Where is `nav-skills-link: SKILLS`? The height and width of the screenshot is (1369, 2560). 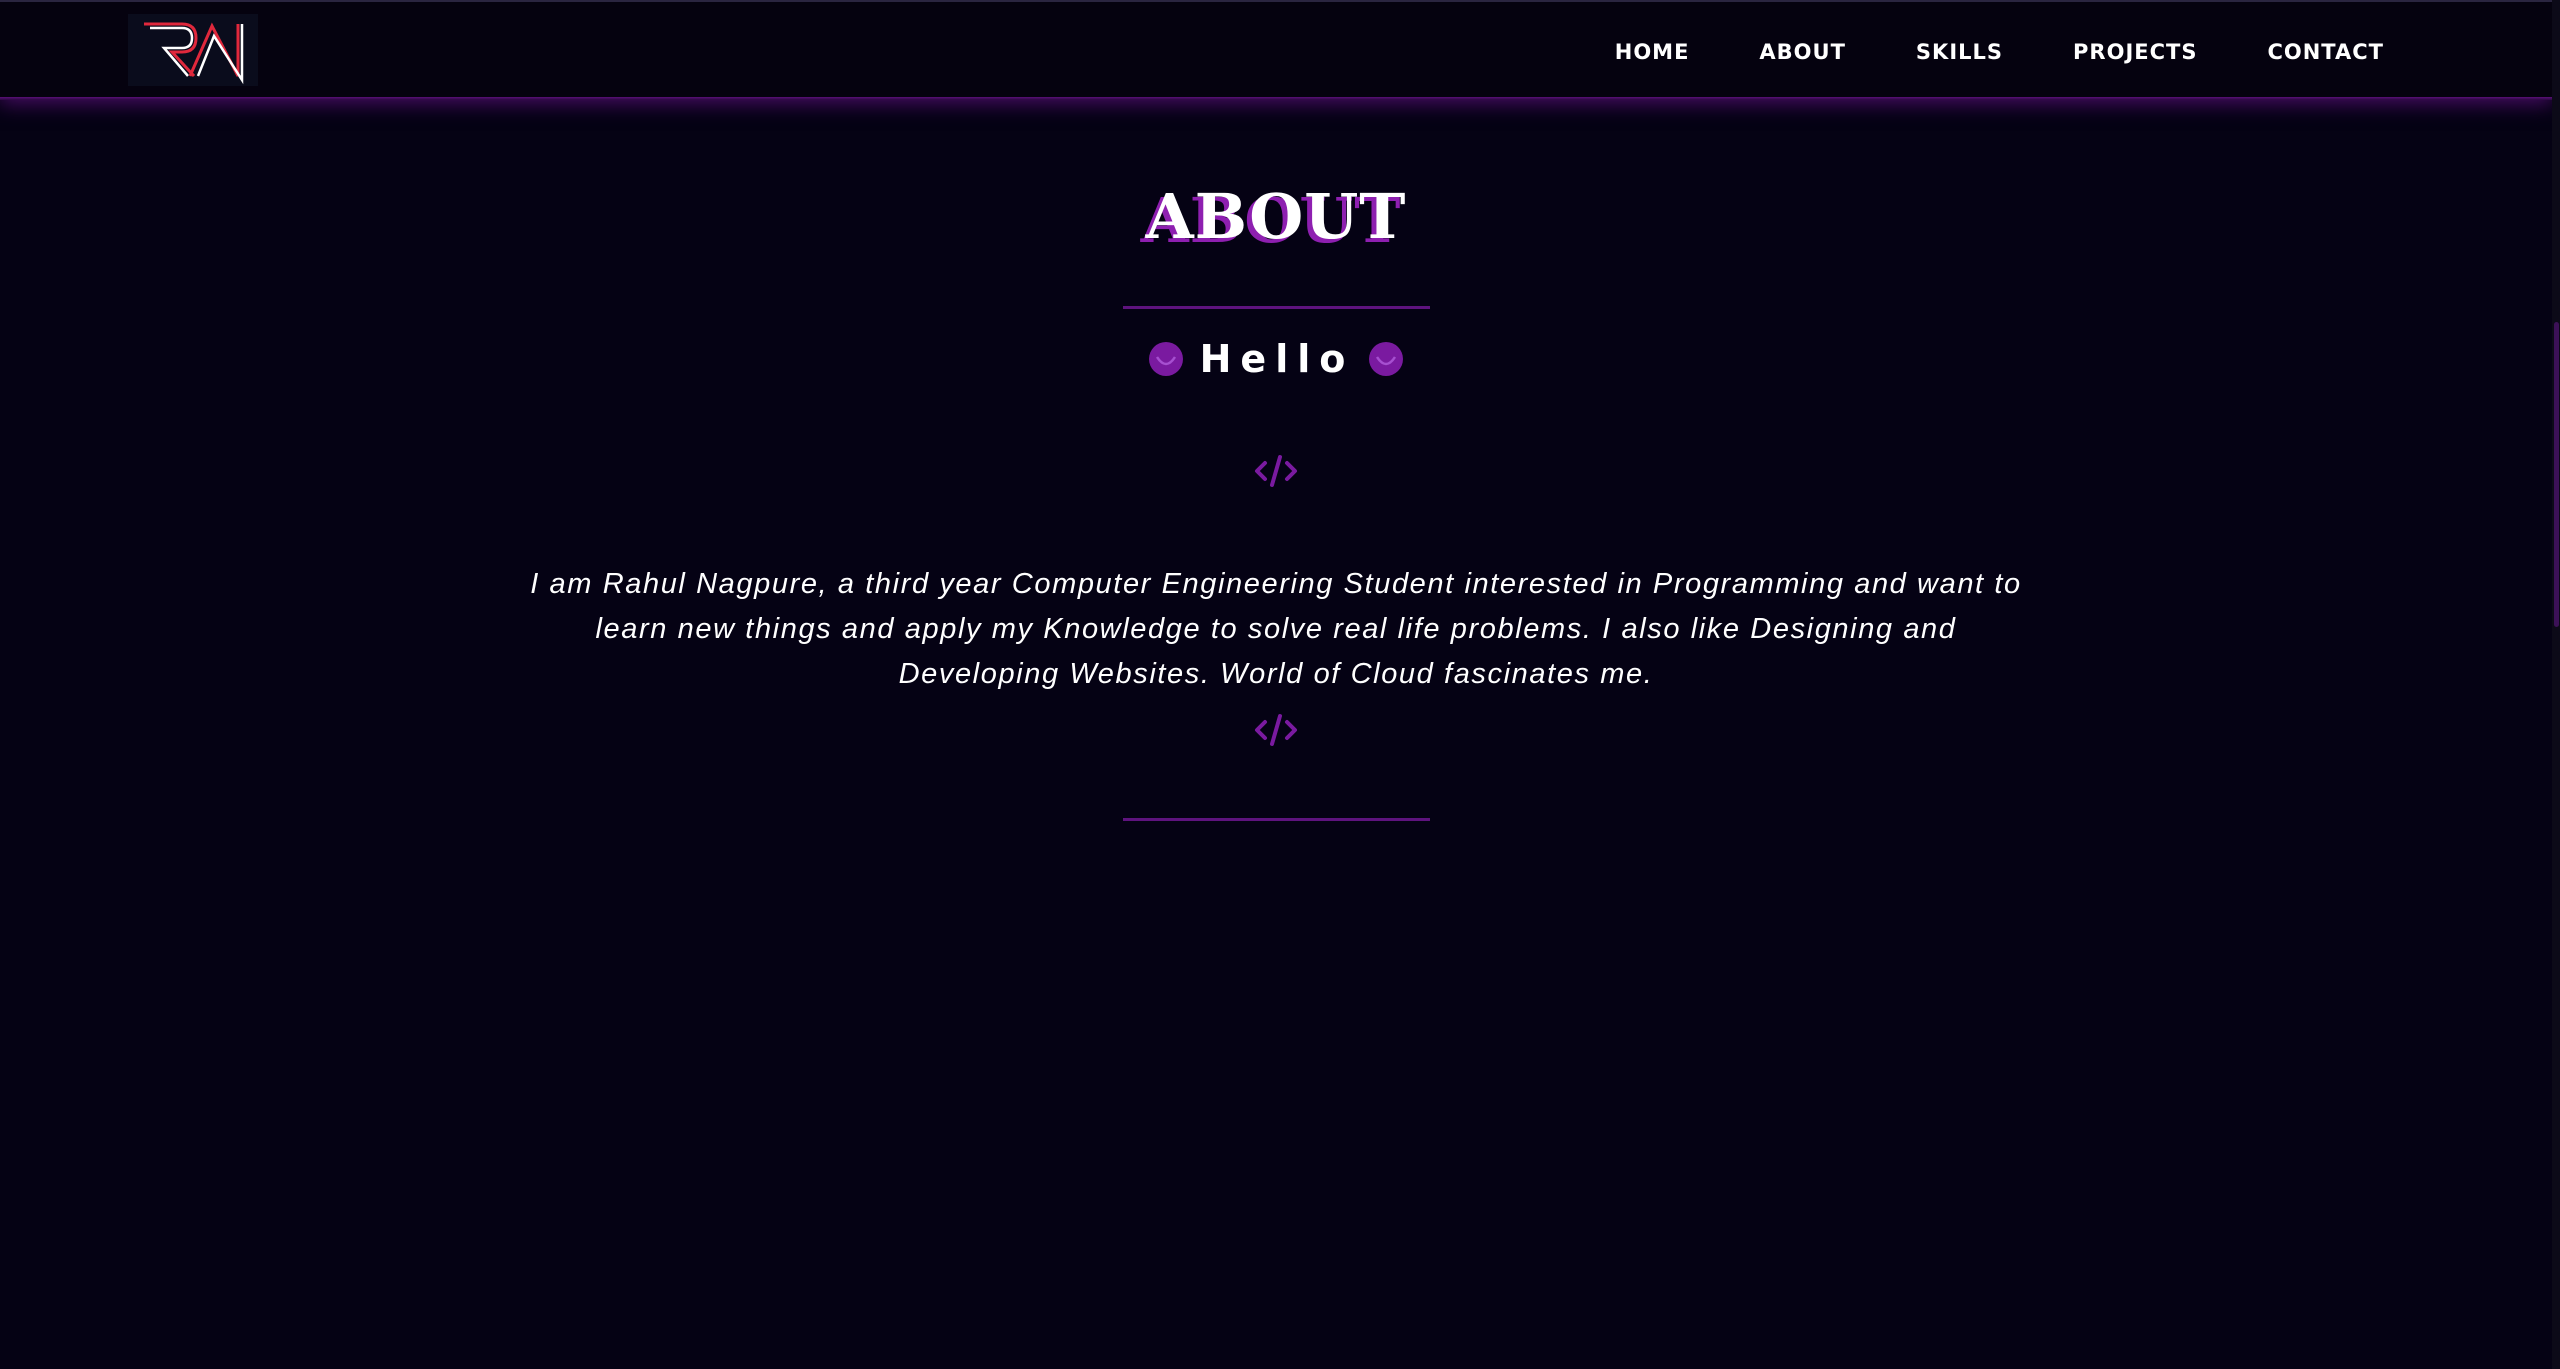 nav-skills-link: SKILLS is located at coordinates (1959, 52).